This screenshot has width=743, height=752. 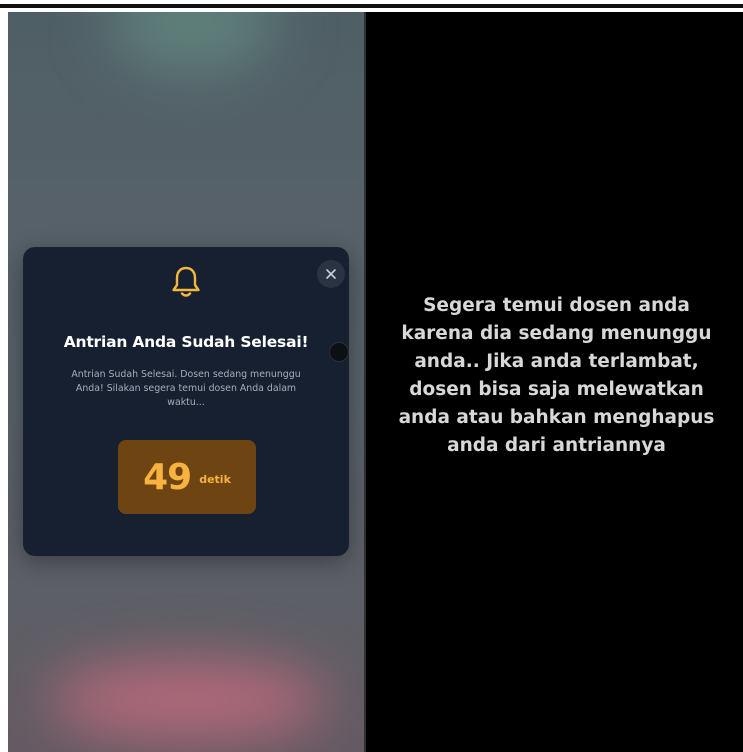 What do you see at coordinates (556, 445) in the screenshot?
I see `caption-line: anda dari antriannya` at bounding box center [556, 445].